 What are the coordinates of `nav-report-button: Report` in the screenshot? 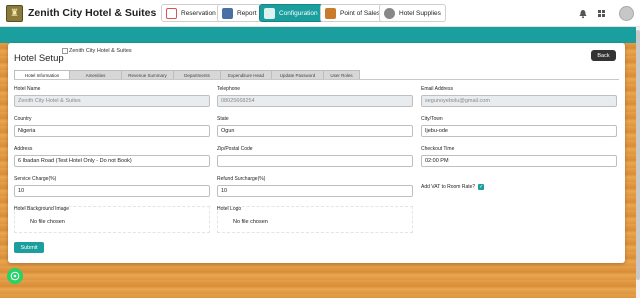 It's located at (239, 13).